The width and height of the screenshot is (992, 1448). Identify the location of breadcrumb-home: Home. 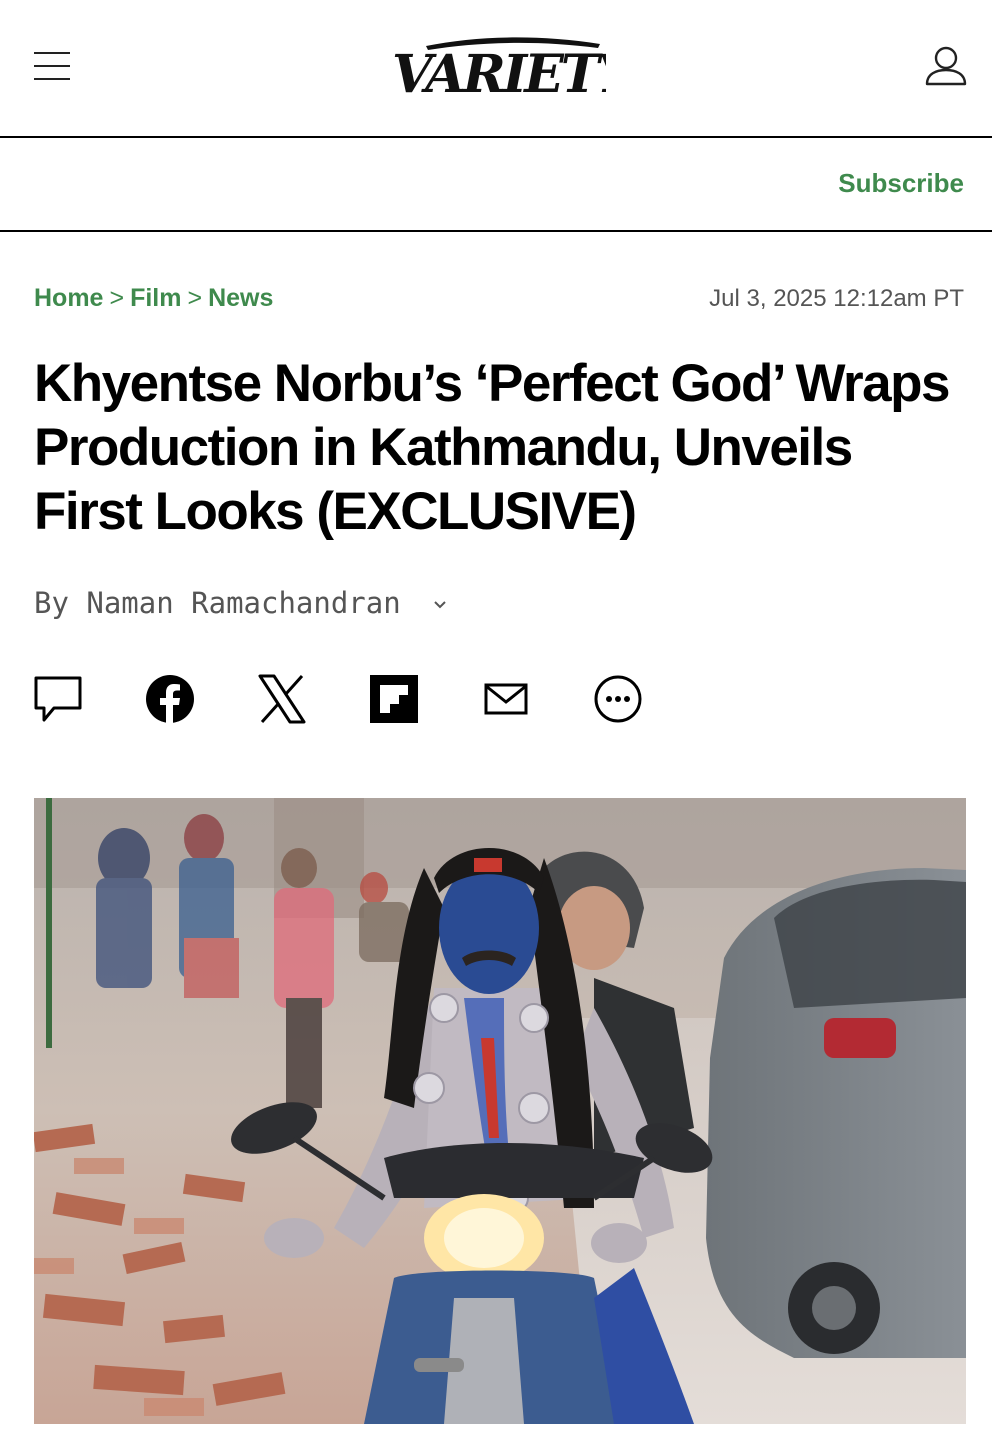
(68, 298).